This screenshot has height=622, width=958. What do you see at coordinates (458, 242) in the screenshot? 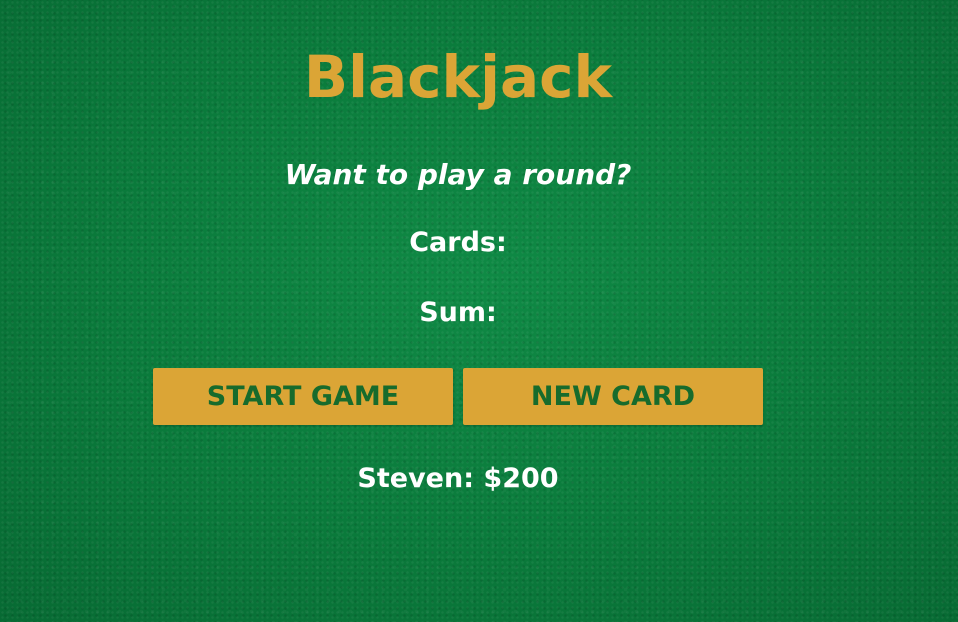
I see `cards-label: Cards:` at bounding box center [458, 242].